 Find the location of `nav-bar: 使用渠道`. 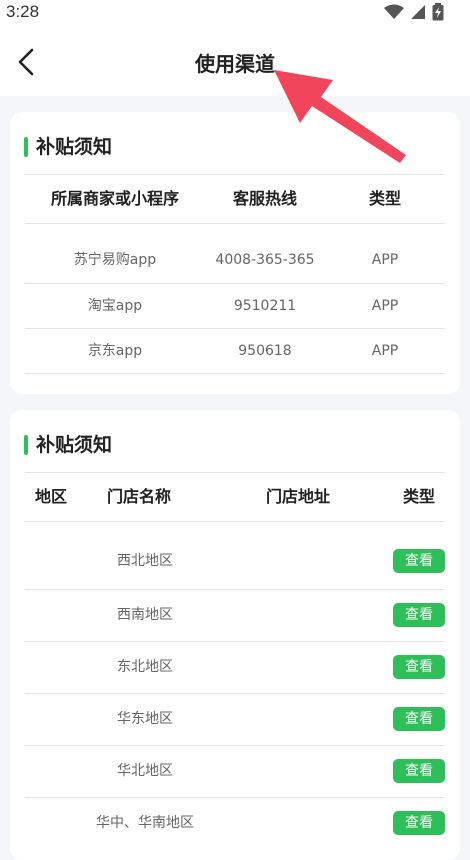

nav-bar: 使用渠道 is located at coordinates (235, 61).